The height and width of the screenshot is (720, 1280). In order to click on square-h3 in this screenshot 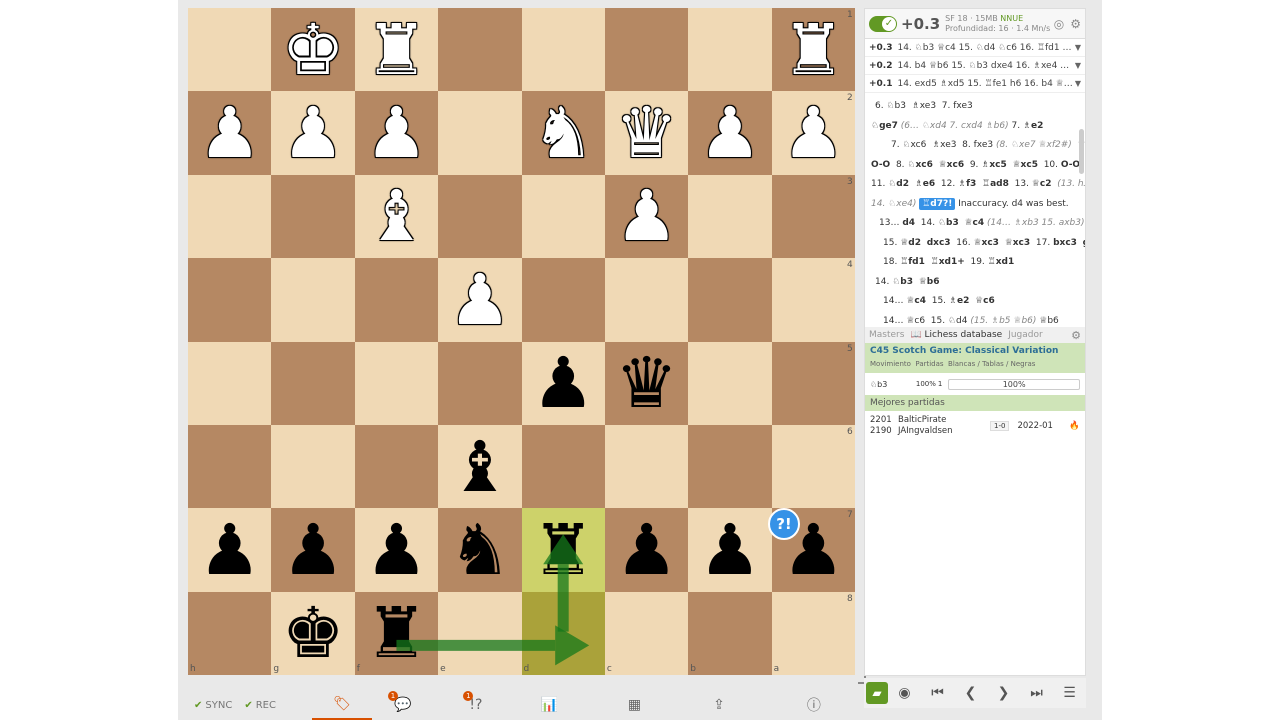, I will do `click(230, 216)`.